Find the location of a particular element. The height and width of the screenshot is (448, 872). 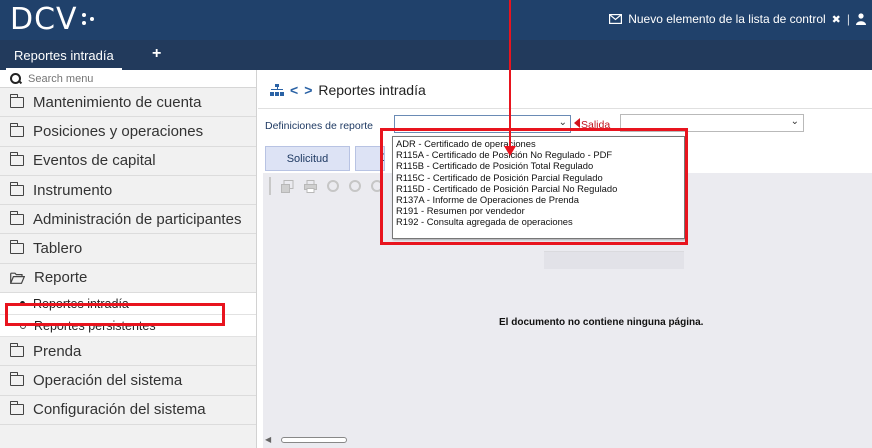

sidebar-item-mantenimiento: Mantenimiento de cuenta is located at coordinates (128, 103).